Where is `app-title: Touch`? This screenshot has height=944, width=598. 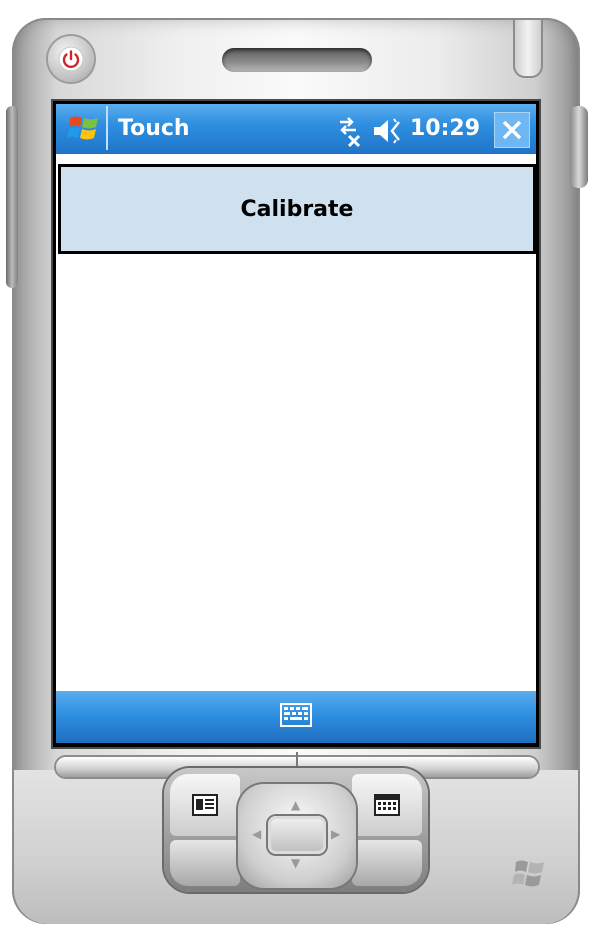 app-title: Touch is located at coordinates (154, 128).